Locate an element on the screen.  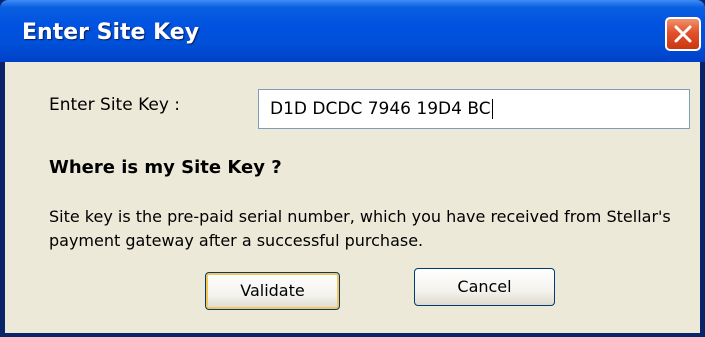
help-heading: Where is my Site Key ? is located at coordinates (165, 167).